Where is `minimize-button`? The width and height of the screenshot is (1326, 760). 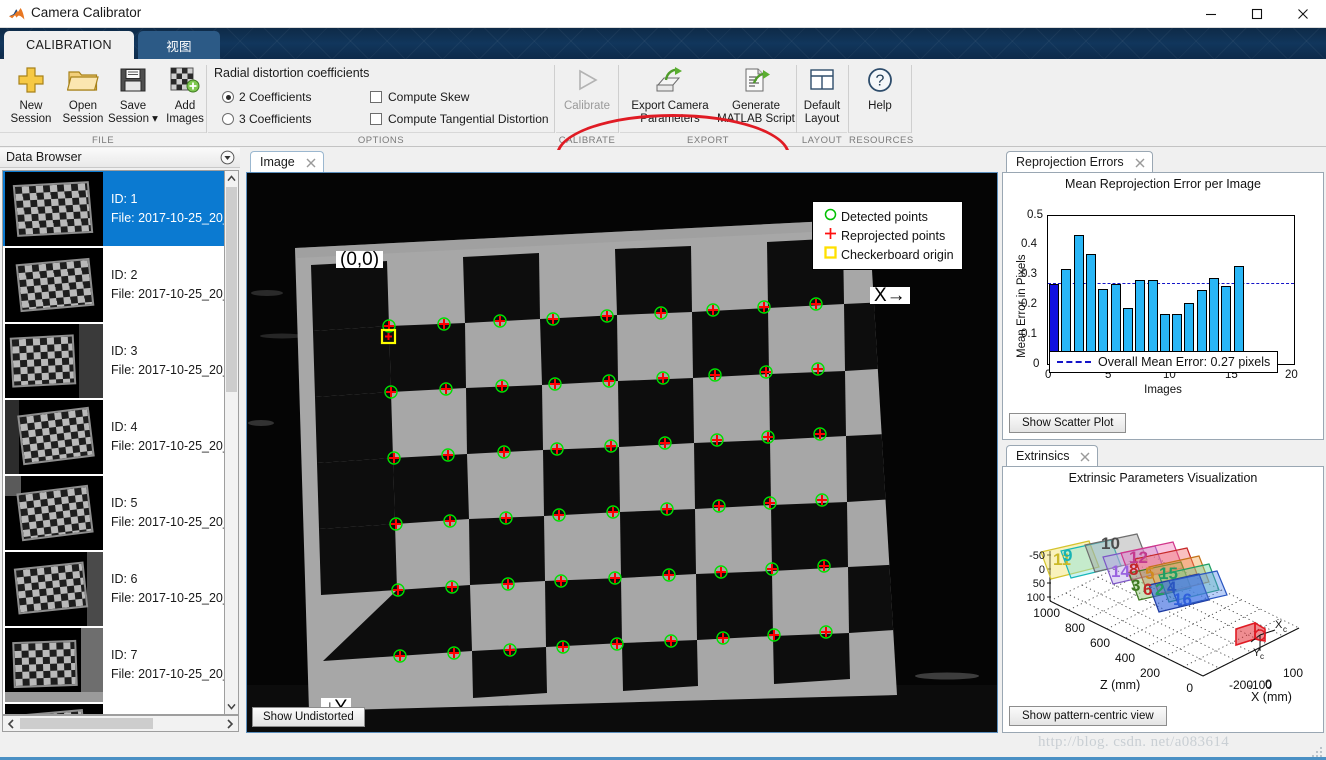
minimize-button is located at coordinates (1211, 14).